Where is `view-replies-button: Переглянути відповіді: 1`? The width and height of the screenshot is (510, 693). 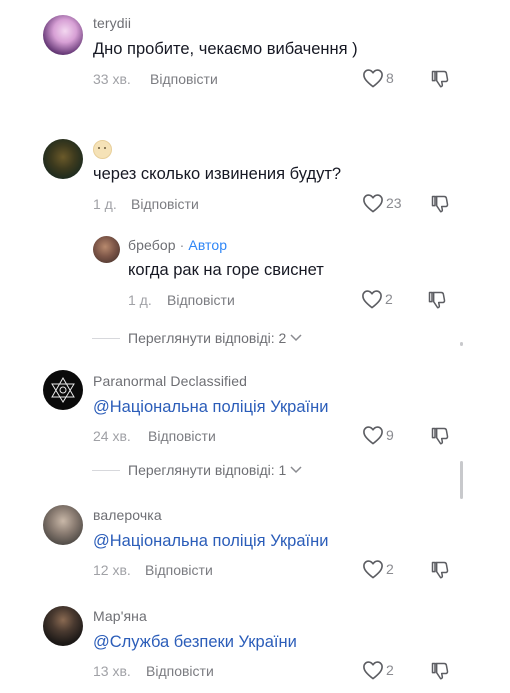
view-replies-button: Переглянути відповіді: 1 is located at coordinates (197, 470).